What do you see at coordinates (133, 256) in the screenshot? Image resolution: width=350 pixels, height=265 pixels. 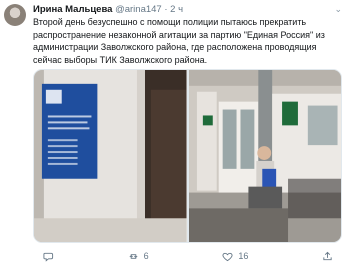 I see `retweet-icon` at bounding box center [133, 256].